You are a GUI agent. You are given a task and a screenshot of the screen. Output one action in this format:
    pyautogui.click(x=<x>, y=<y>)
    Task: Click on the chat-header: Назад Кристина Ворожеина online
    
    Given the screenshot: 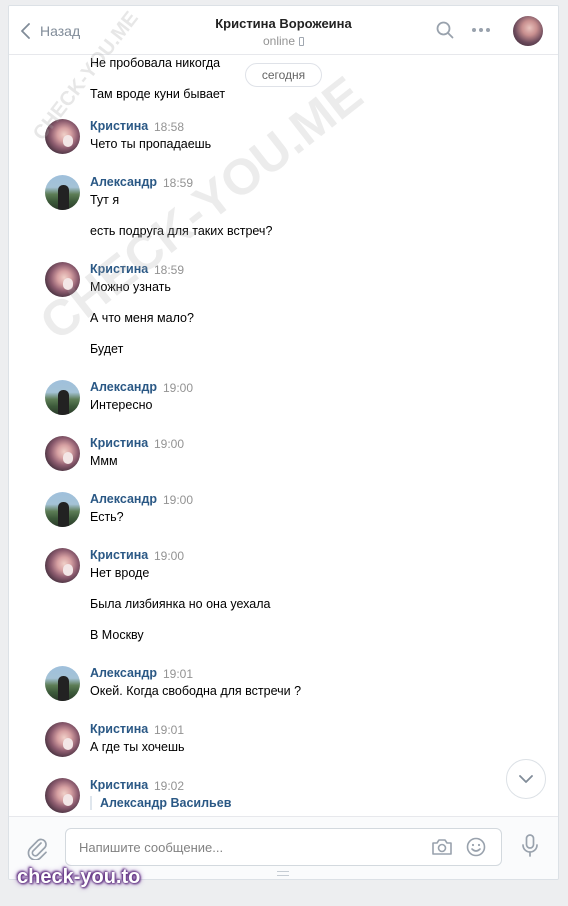 What is the action you would take?
    pyautogui.click(x=283, y=30)
    